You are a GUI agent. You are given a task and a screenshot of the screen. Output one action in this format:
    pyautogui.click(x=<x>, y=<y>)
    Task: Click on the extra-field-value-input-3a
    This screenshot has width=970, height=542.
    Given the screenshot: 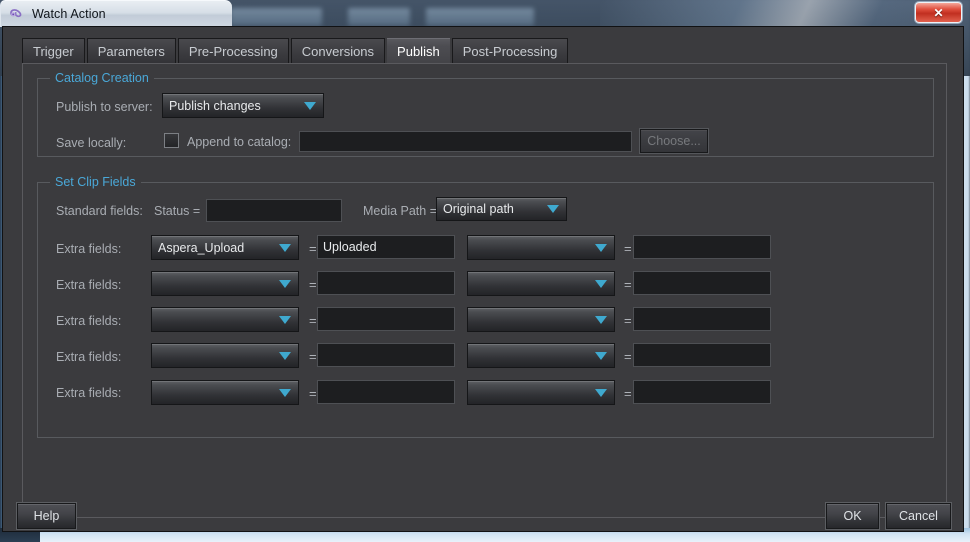 What is the action you would take?
    pyautogui.click(x=386, y=319)
    